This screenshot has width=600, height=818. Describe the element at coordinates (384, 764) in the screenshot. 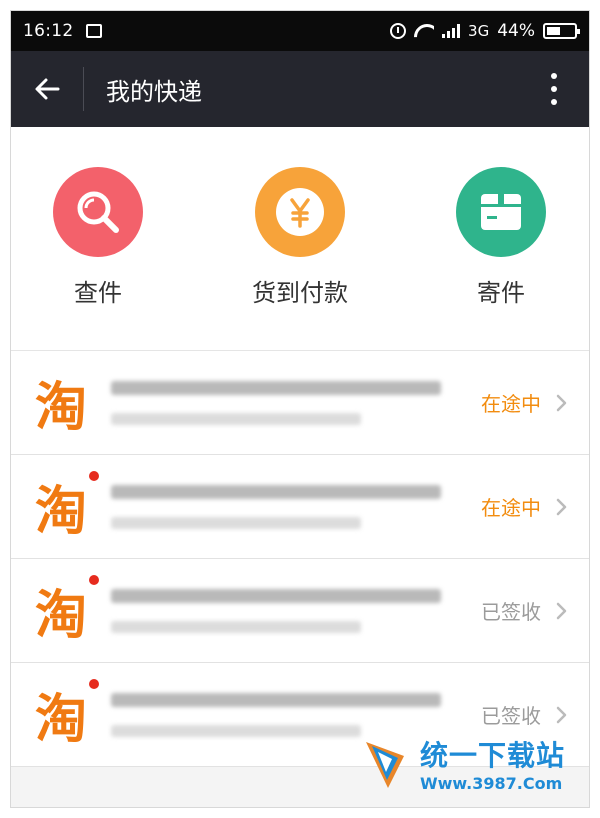

I see `watermark-logo-icon` at that location.